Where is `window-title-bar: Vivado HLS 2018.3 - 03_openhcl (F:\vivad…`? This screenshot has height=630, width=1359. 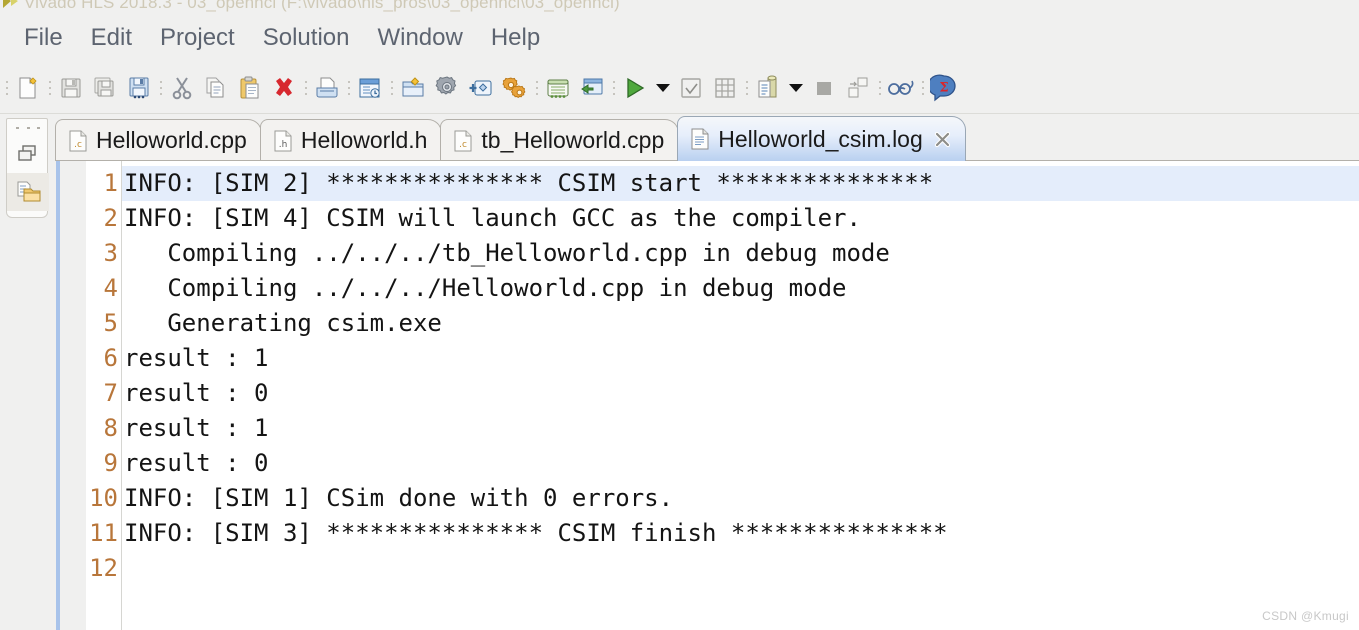
window-title-bar: Vivado HLS 2018.3 - 03_openhcl (F:\vivad… is located at coordinates (679, 7).